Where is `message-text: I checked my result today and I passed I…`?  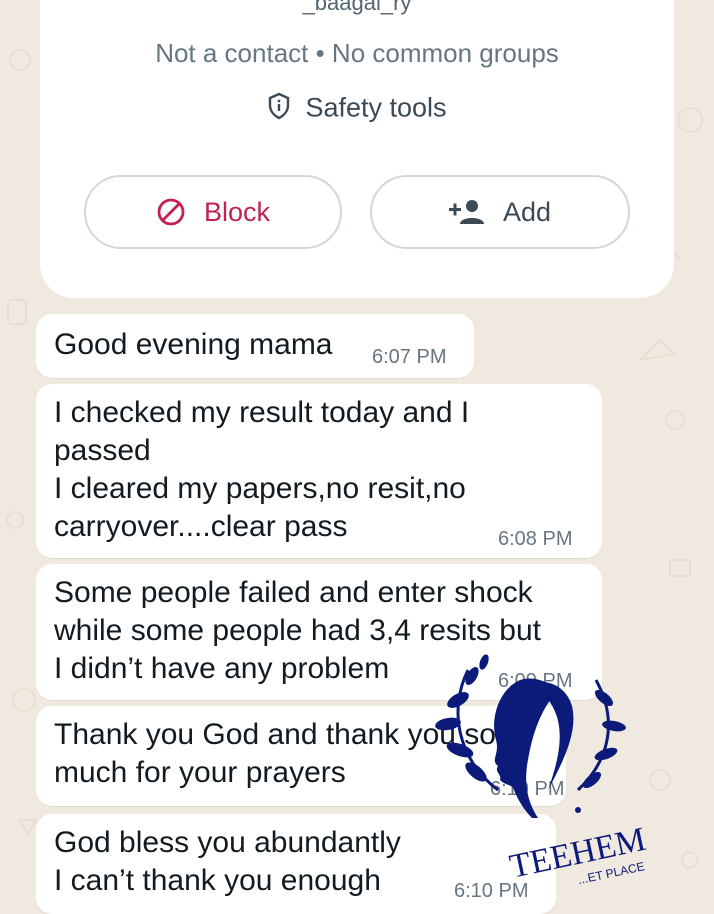
message-text: I checked my result today and I passed I… is located at coordinates (262, 469).